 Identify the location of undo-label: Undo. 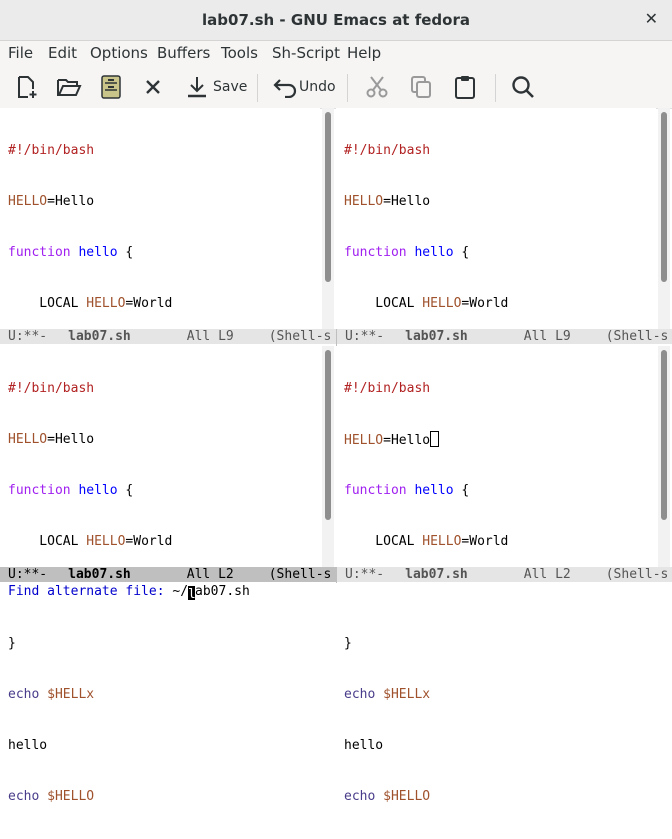
(317, 87).